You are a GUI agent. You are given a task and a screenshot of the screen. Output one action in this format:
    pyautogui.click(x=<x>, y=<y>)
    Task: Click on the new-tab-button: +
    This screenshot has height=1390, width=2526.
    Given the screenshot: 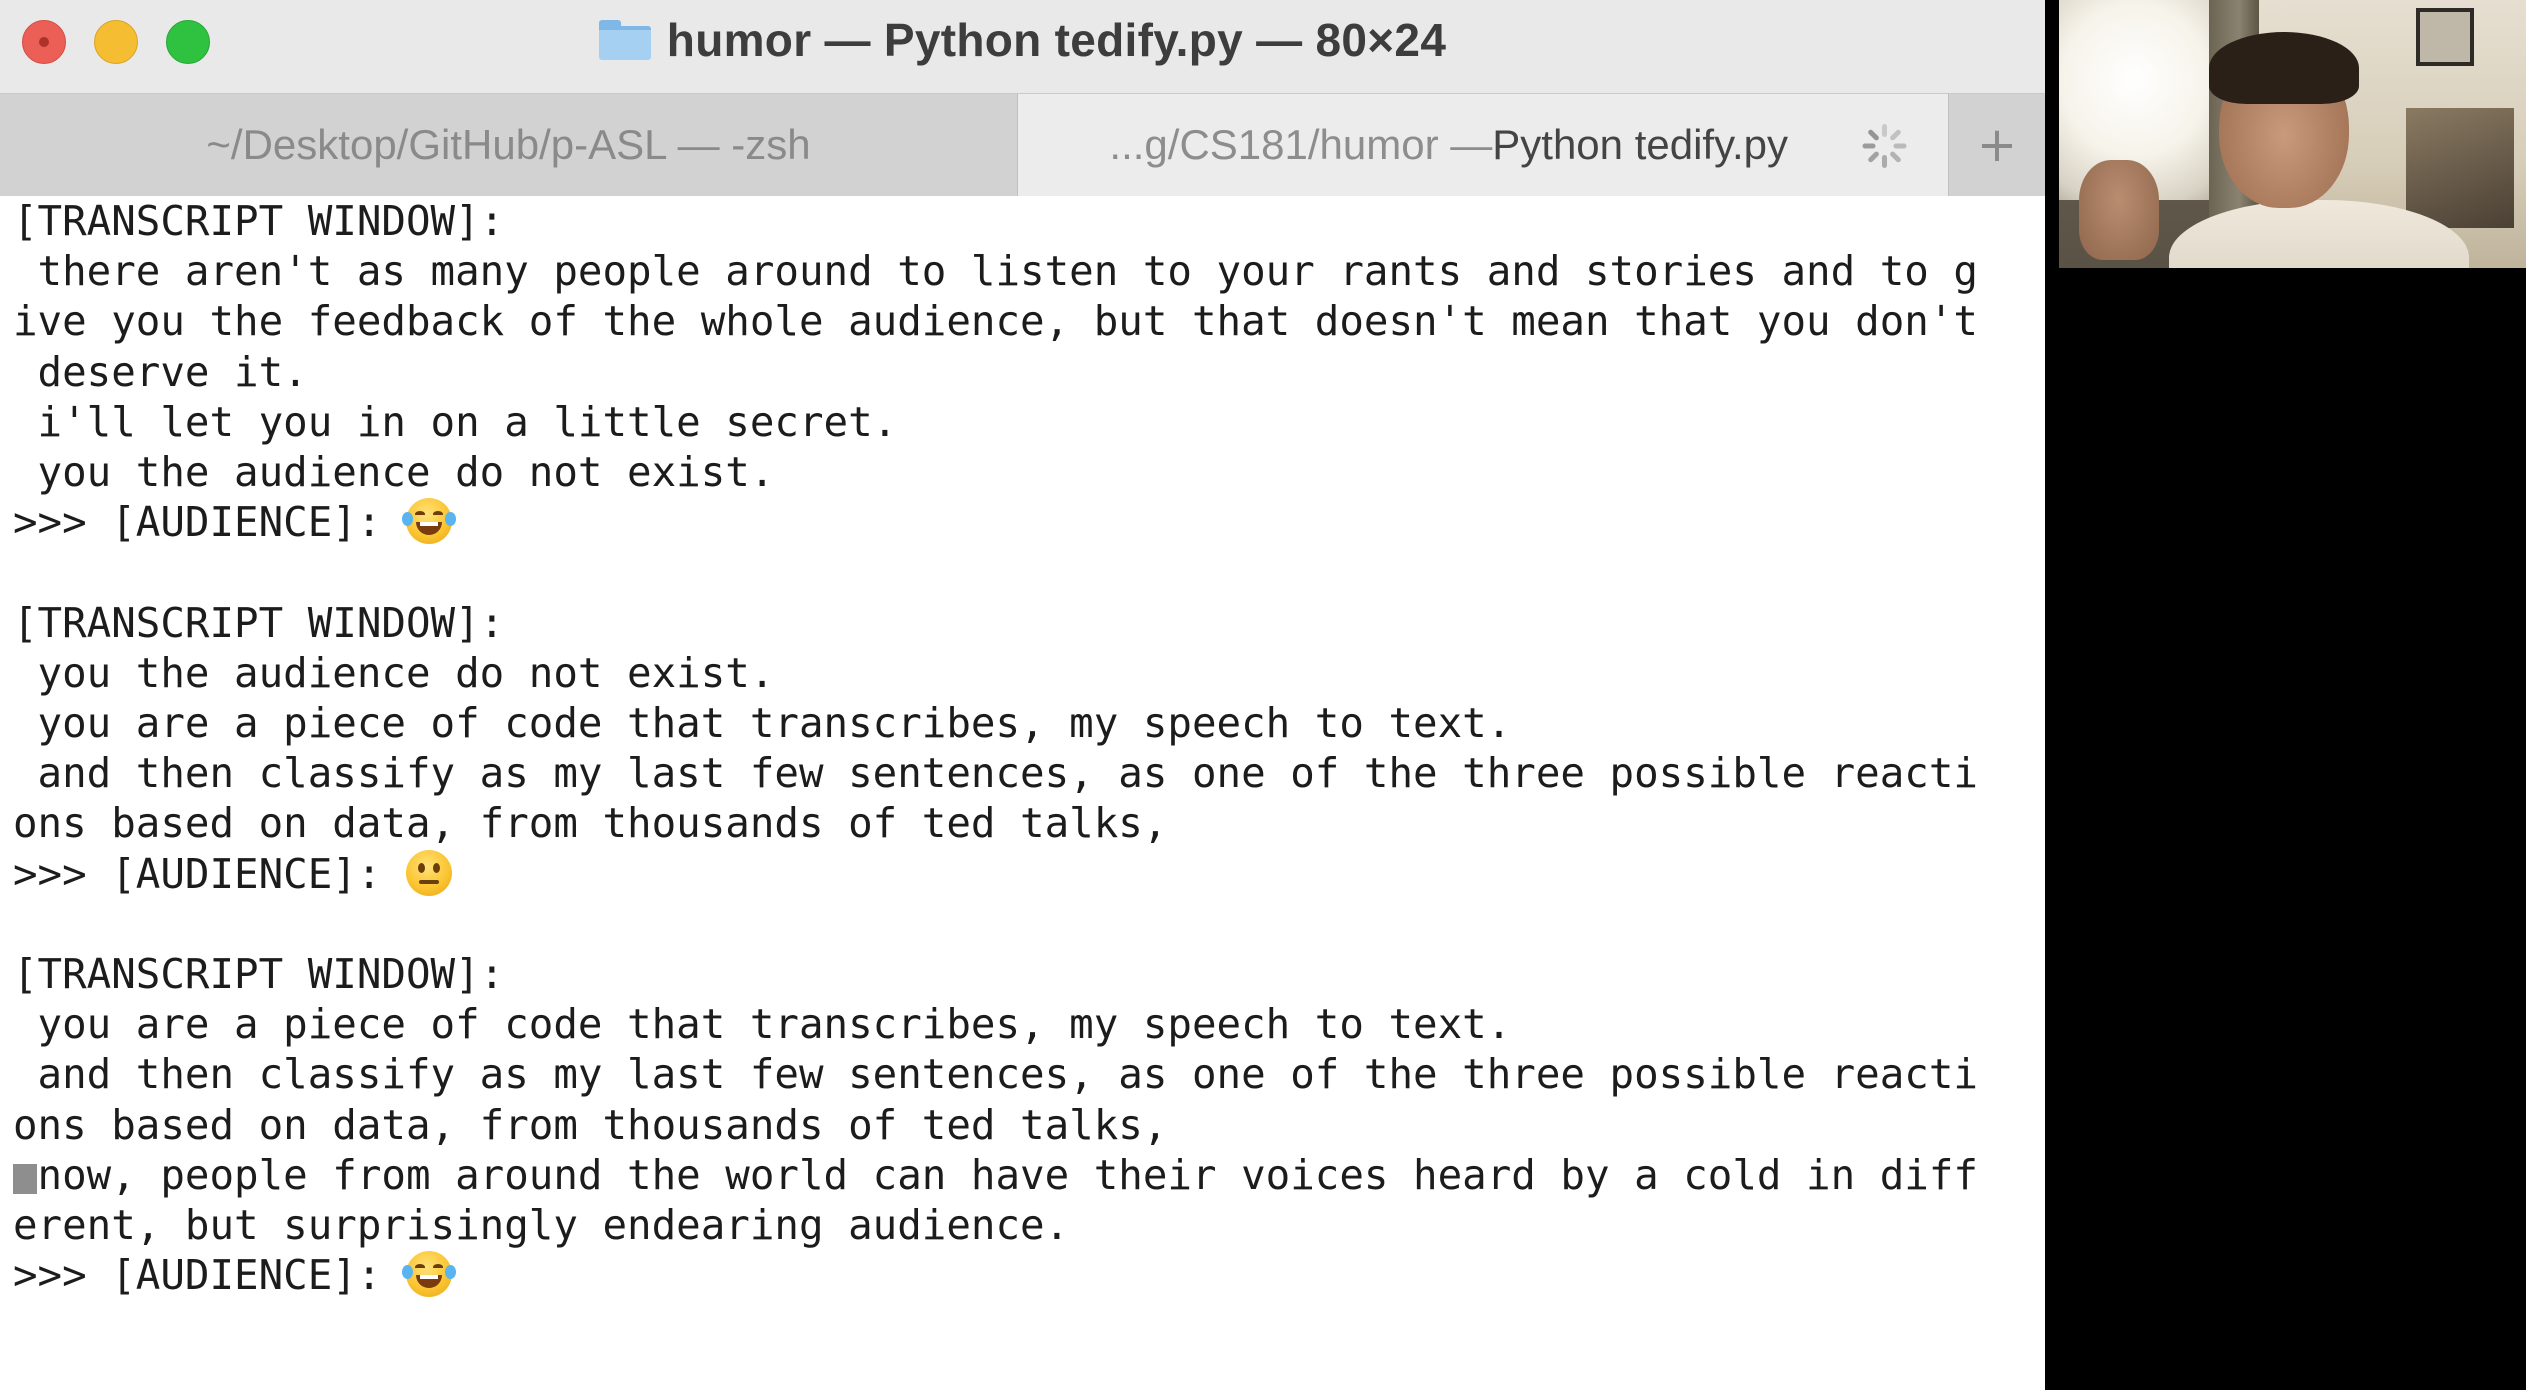 What is the action you would take?
    pyautogui.click(x=1996, y=145)
    